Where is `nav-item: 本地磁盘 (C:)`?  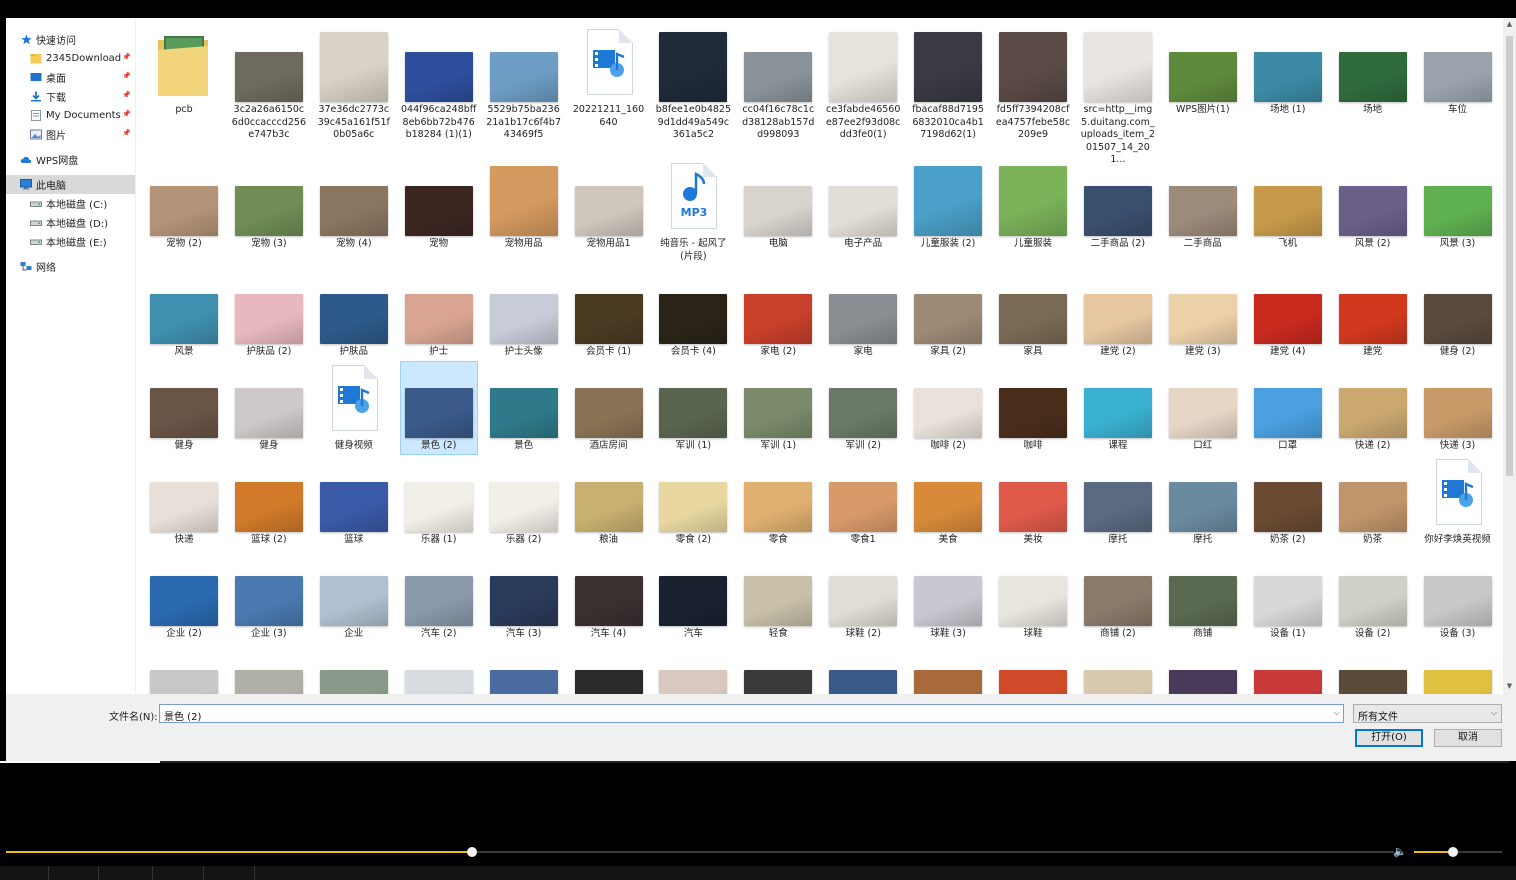 nav-item: 本地磁盘 (C:) is located at coordinates (70, 203).